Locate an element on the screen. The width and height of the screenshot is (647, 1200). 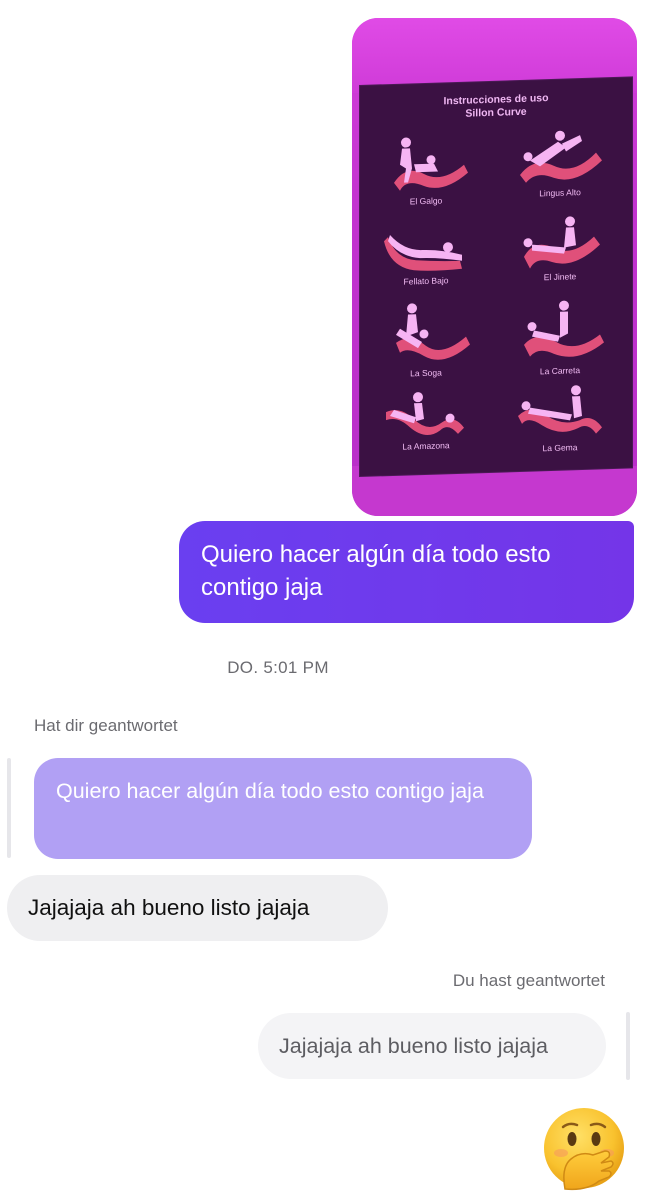
position-label: La Soga is located at coordinates (426, 373).